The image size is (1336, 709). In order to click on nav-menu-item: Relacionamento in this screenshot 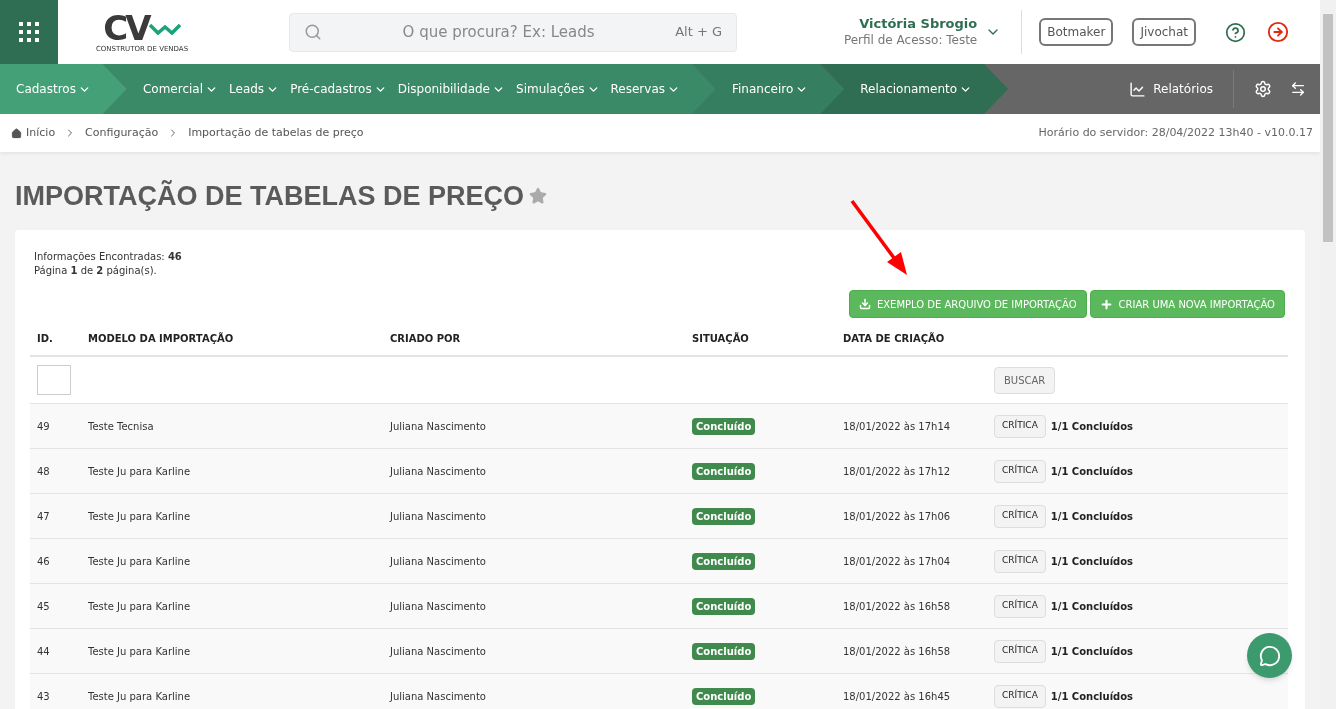, I will do `click(909, 89)`.